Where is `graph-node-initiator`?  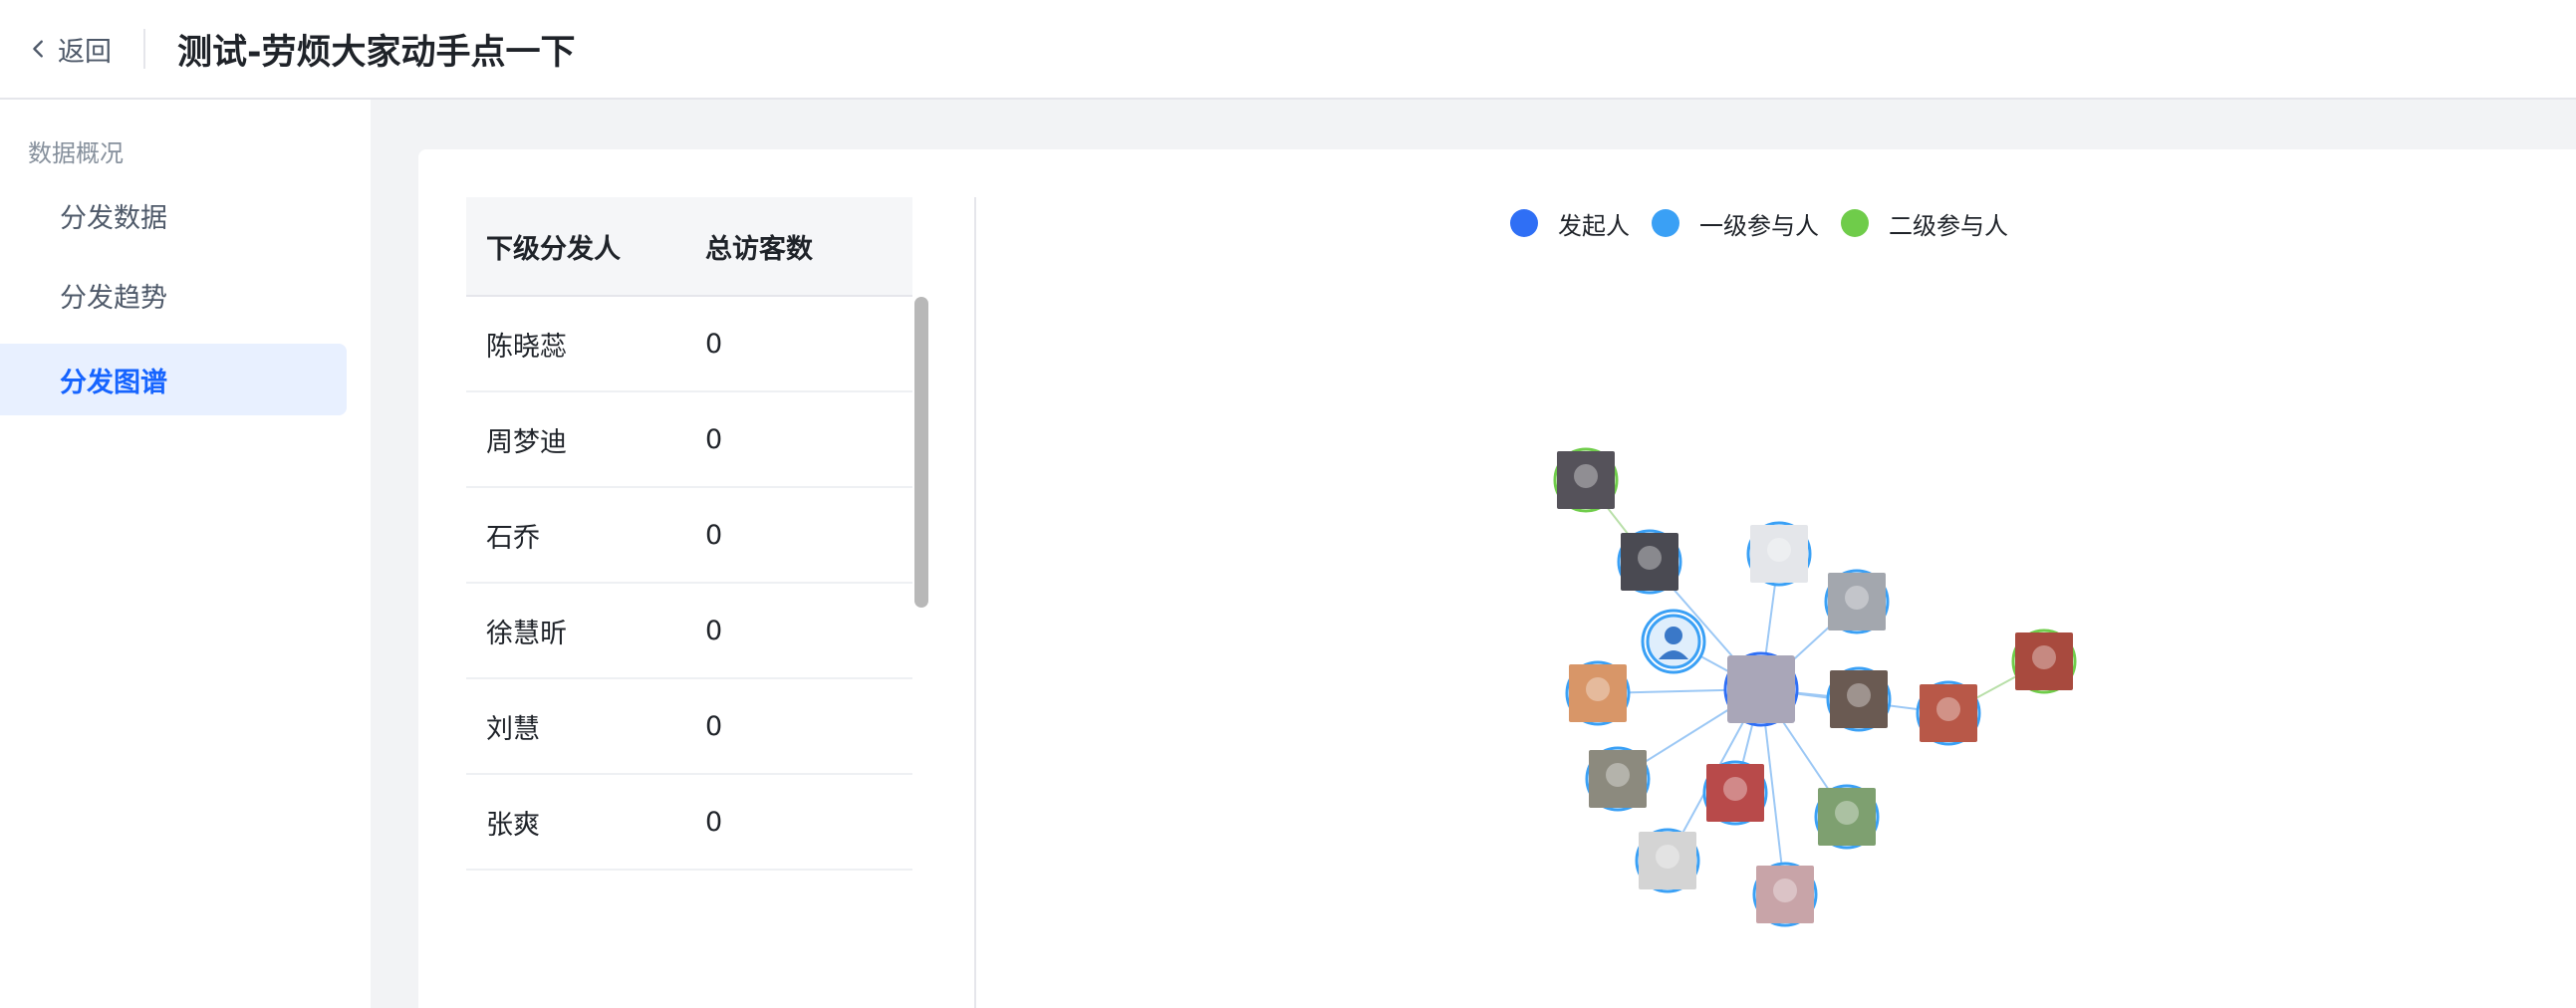 graph-node-initiator is located at coordinates (1761, 689).